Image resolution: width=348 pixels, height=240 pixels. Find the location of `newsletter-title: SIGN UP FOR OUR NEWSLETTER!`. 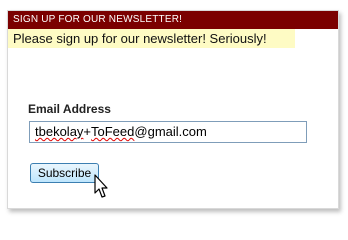

newsletter-title: SIGN UP FOR OUR NEWSLETTER! is located at coordinates (173, 20).